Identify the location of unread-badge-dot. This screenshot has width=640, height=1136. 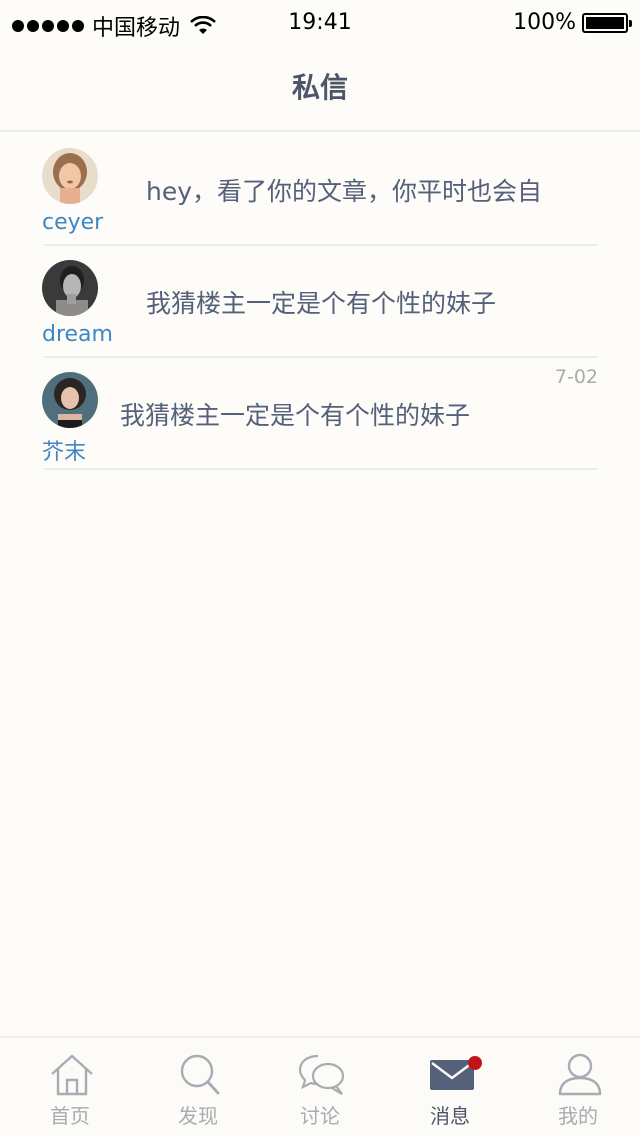
(475, 1063).